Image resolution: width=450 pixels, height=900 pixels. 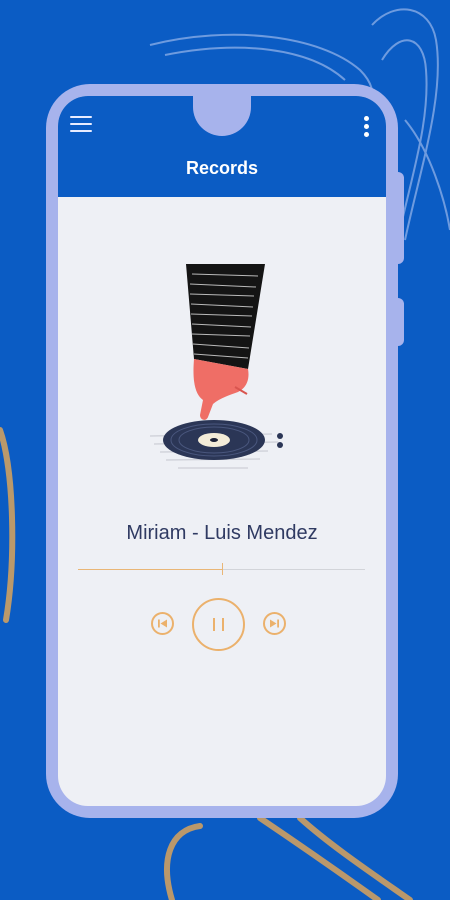 I want to click on menu-button, so click(x=81, y=124).